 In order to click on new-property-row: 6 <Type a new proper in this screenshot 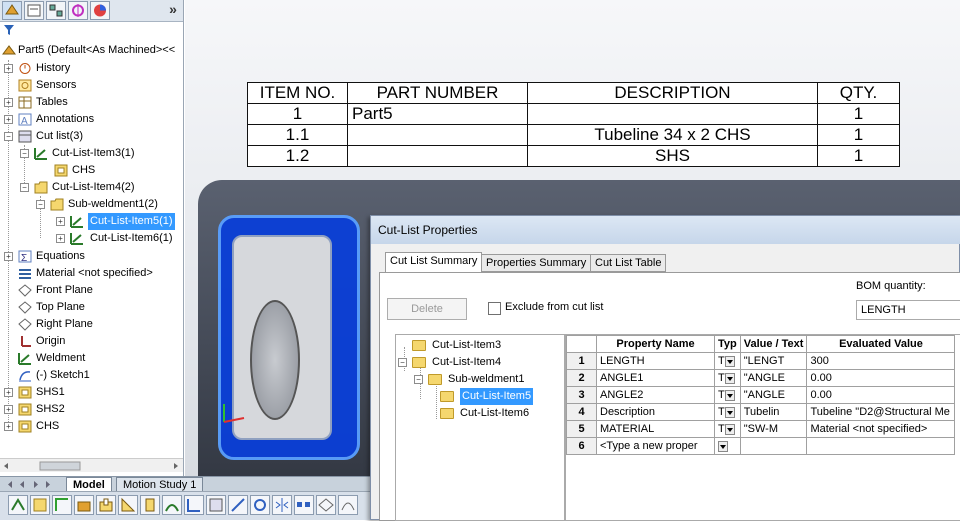, I will do `click(761, 446)`.